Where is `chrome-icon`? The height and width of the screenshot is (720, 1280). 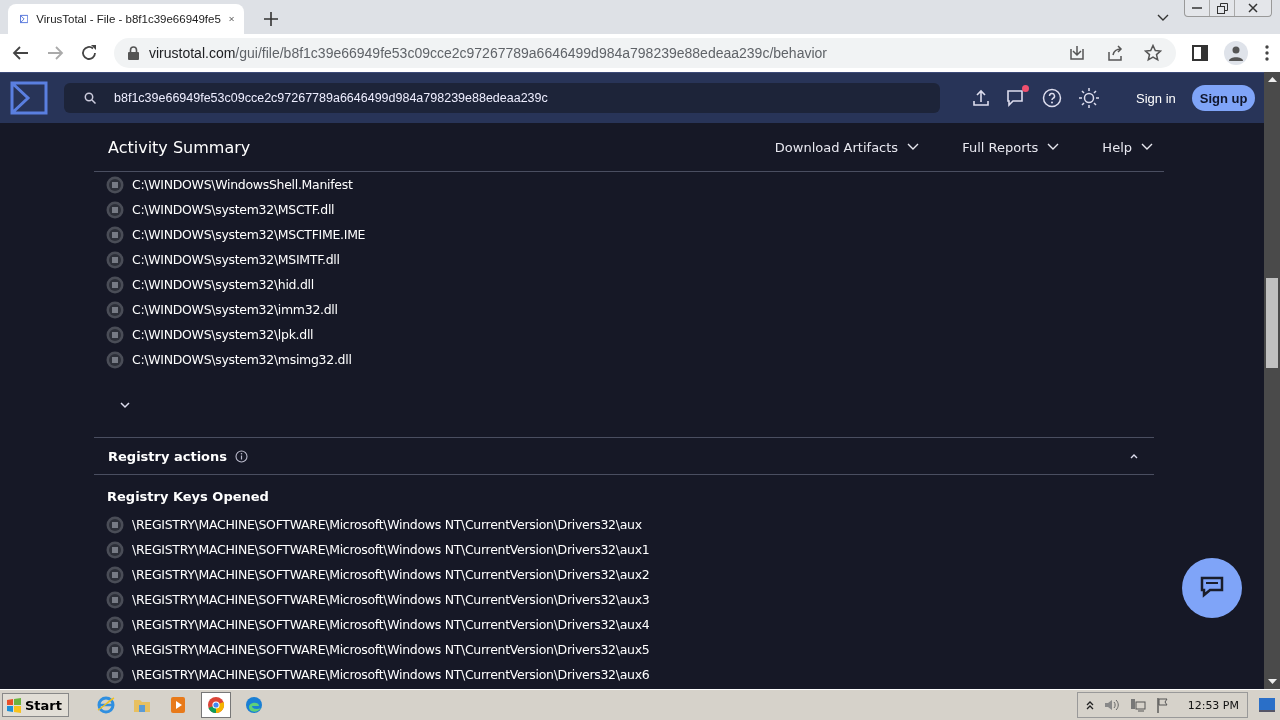 chrome-icon is located at coordinates (216, 705).